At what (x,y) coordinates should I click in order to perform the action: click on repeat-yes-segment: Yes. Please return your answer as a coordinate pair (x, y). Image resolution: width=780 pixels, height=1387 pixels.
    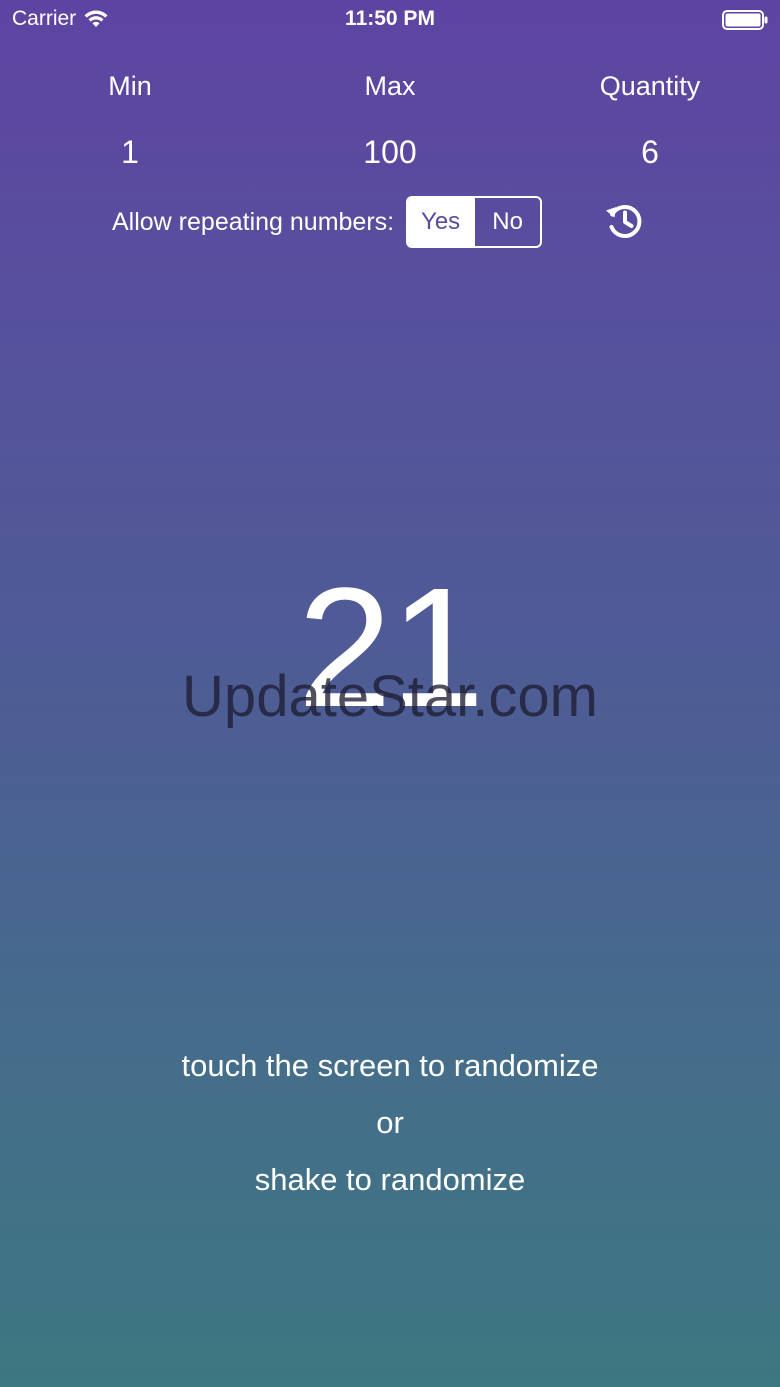
    Looking at the image, I should click on (441, 222).